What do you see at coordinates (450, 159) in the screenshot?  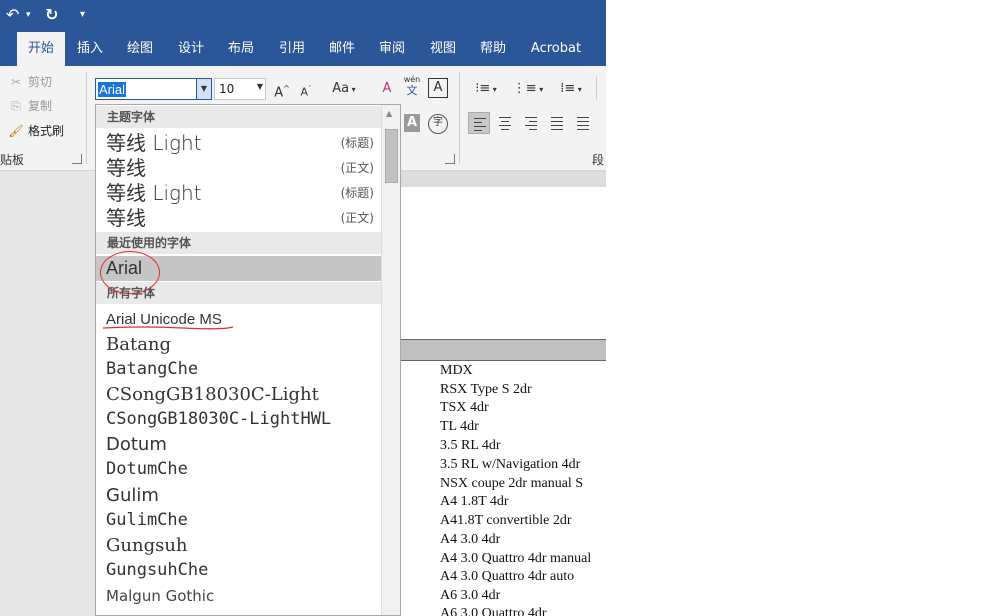 I see `font-launcher-icon` at bounding box center [450, 159].